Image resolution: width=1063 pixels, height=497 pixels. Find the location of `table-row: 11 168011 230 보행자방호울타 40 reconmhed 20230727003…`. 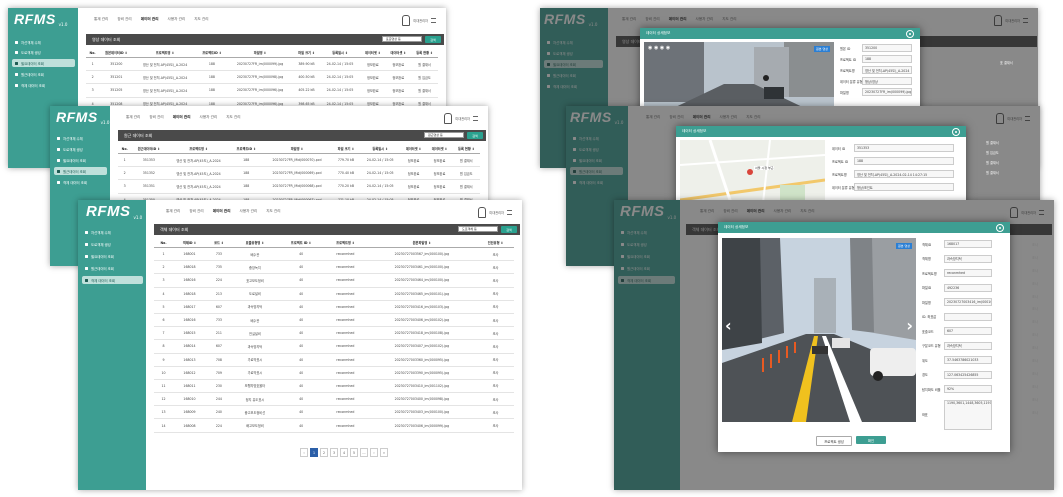

table-row: 11 168011 230 보행자방호울타 40 reconmhed 20230727003… is located at coordinates (334, 386).